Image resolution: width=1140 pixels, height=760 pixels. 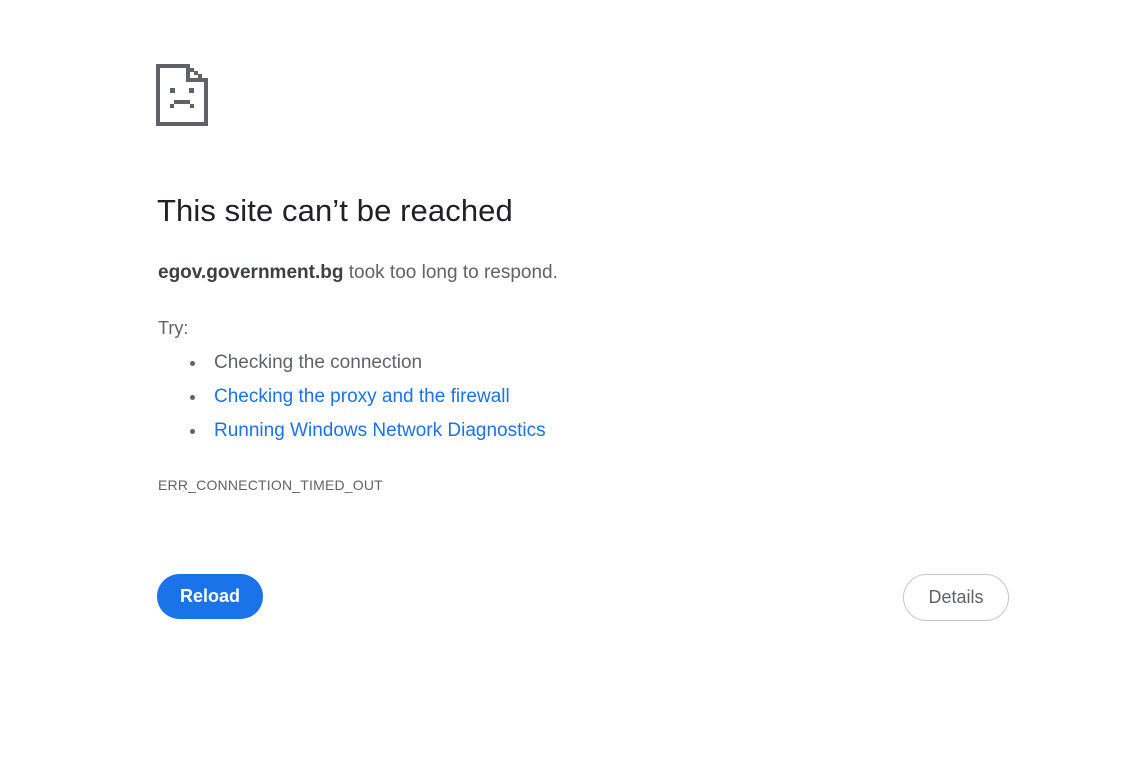 What do you see at coordinates (956, 597) in the screenshot?
I see `details-button: Details` at bounding box center [956, 597].